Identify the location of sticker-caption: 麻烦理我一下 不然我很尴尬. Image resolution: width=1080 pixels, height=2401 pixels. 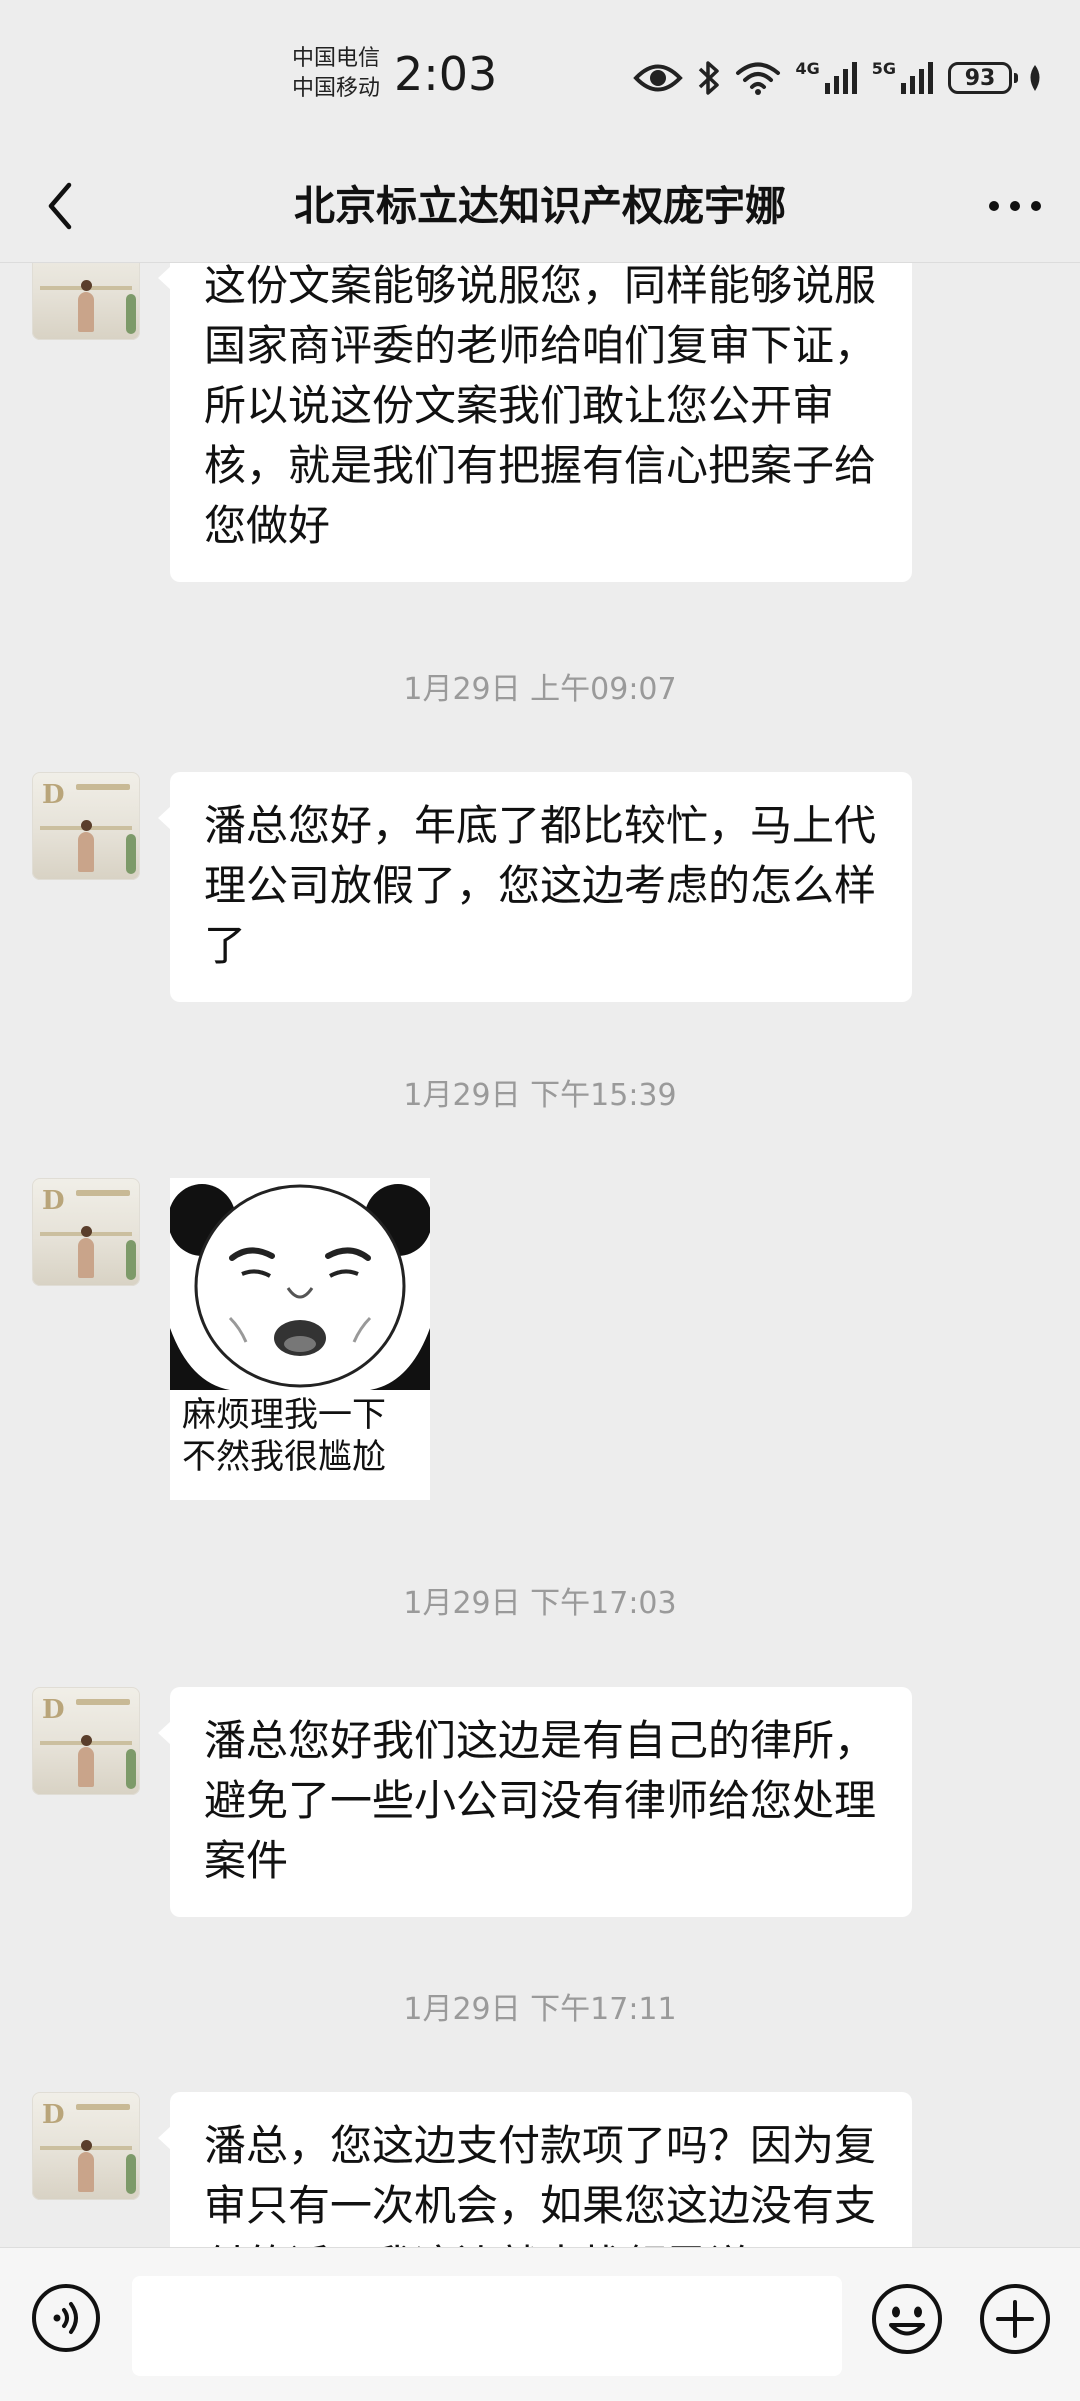
(302, 1436).